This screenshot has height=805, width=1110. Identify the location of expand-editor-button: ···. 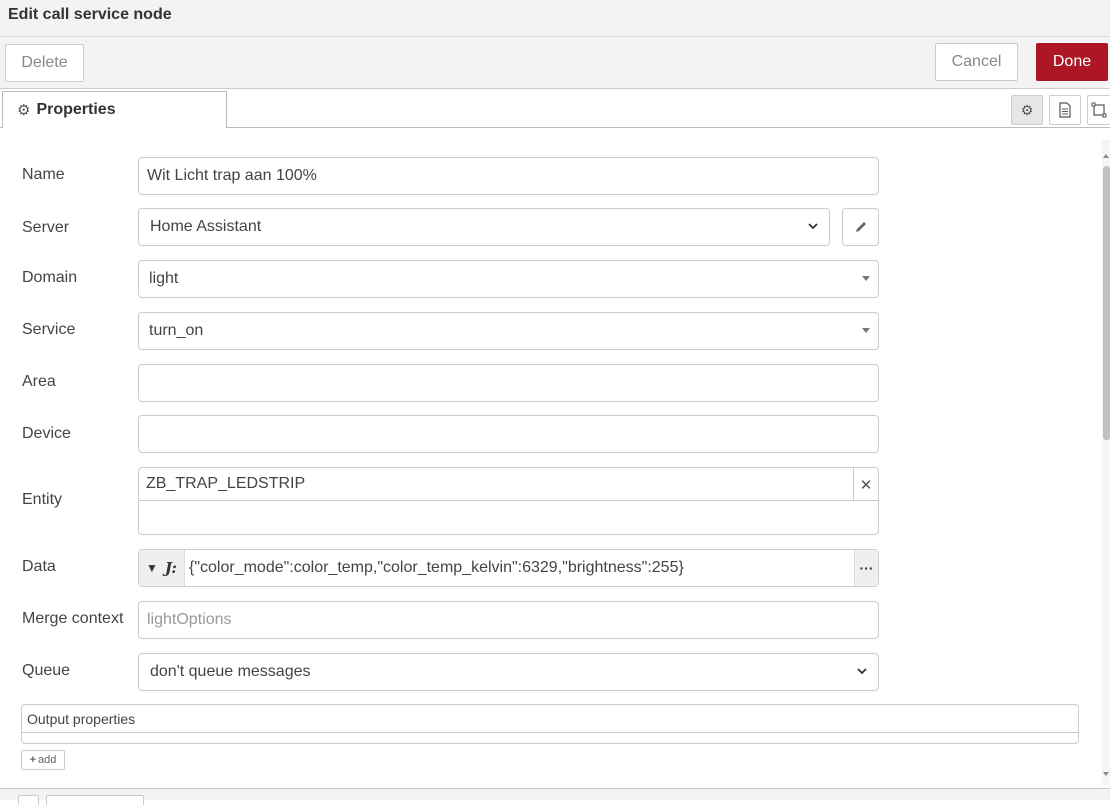
(866, 568).